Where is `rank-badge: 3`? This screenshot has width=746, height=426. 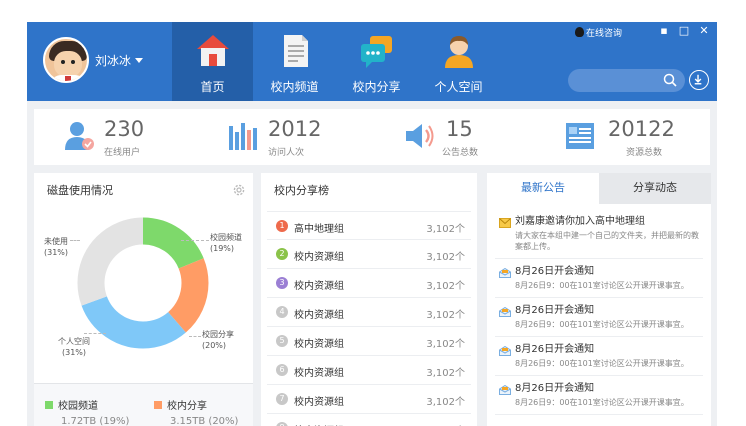
rank-badge: 3 is located at coordinates (282, 283).